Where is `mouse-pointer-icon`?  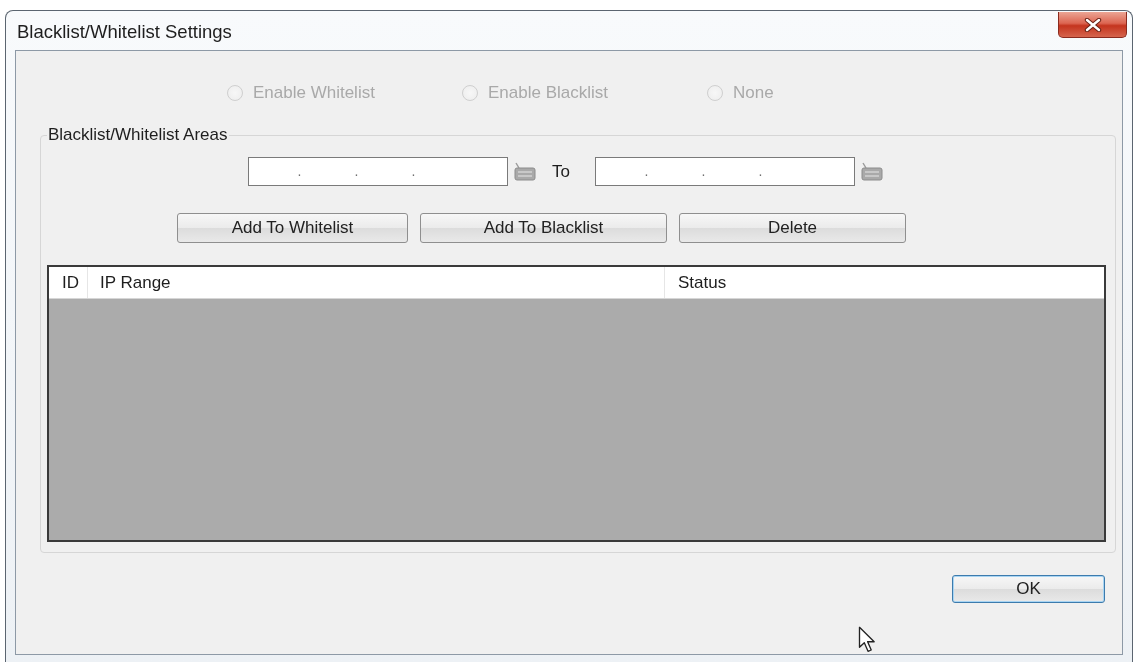 mouse-pointer-icon is located at coordinates (867, 640).